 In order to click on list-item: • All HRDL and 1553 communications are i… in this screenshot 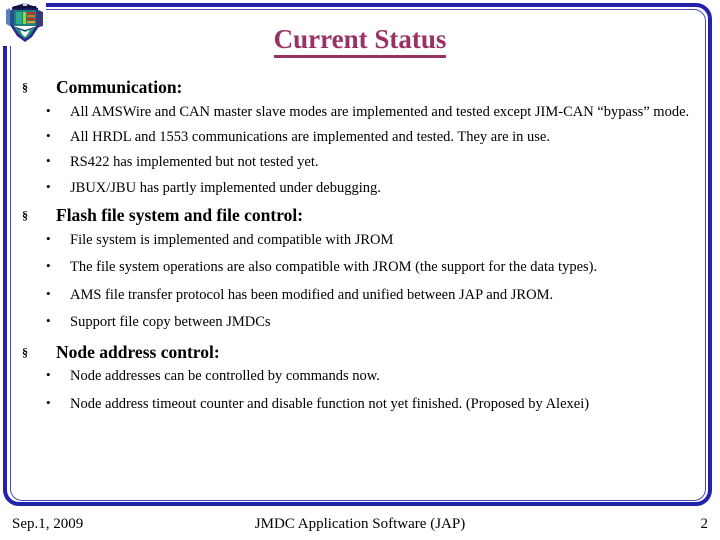, I will do `click(358, 137)`.